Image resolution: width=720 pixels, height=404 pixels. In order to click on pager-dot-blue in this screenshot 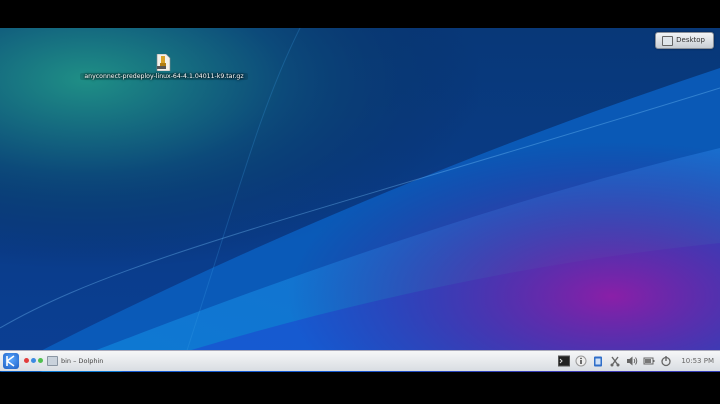, I will do `click(33, 360)`.